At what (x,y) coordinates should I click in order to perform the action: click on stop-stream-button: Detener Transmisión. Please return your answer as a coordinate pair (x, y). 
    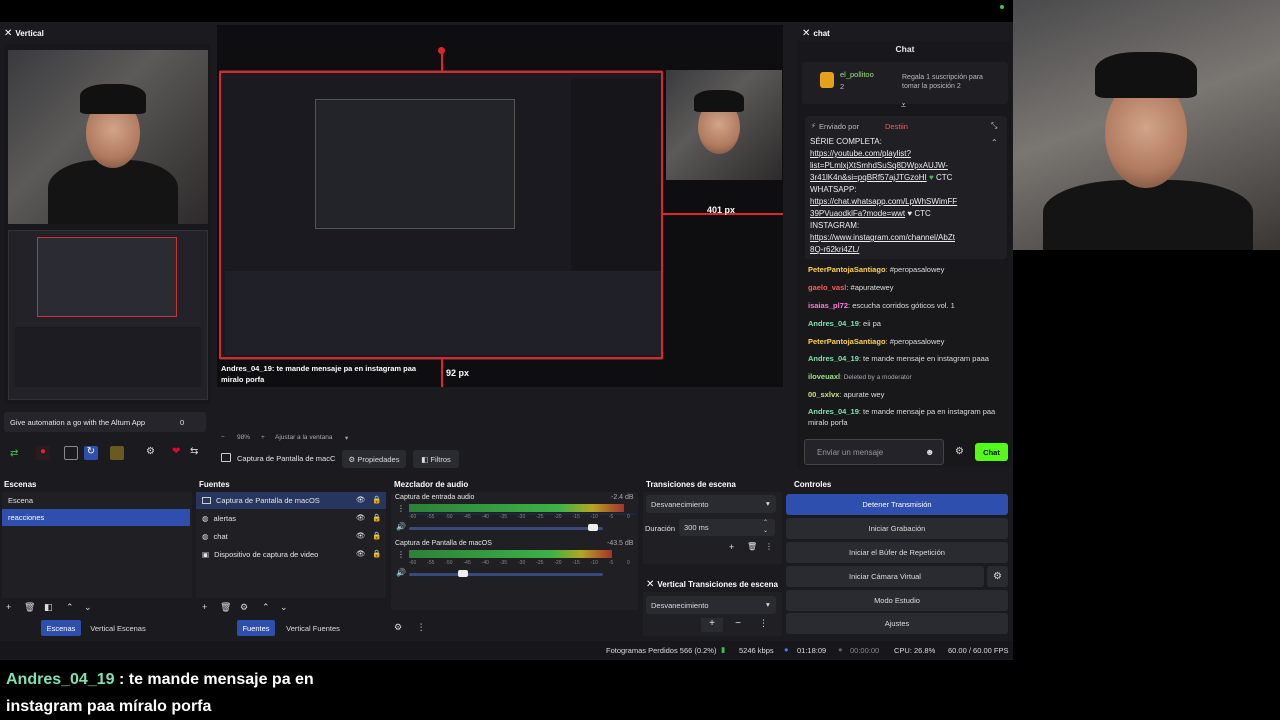
    Looking at the image, I should click on (897, 504).